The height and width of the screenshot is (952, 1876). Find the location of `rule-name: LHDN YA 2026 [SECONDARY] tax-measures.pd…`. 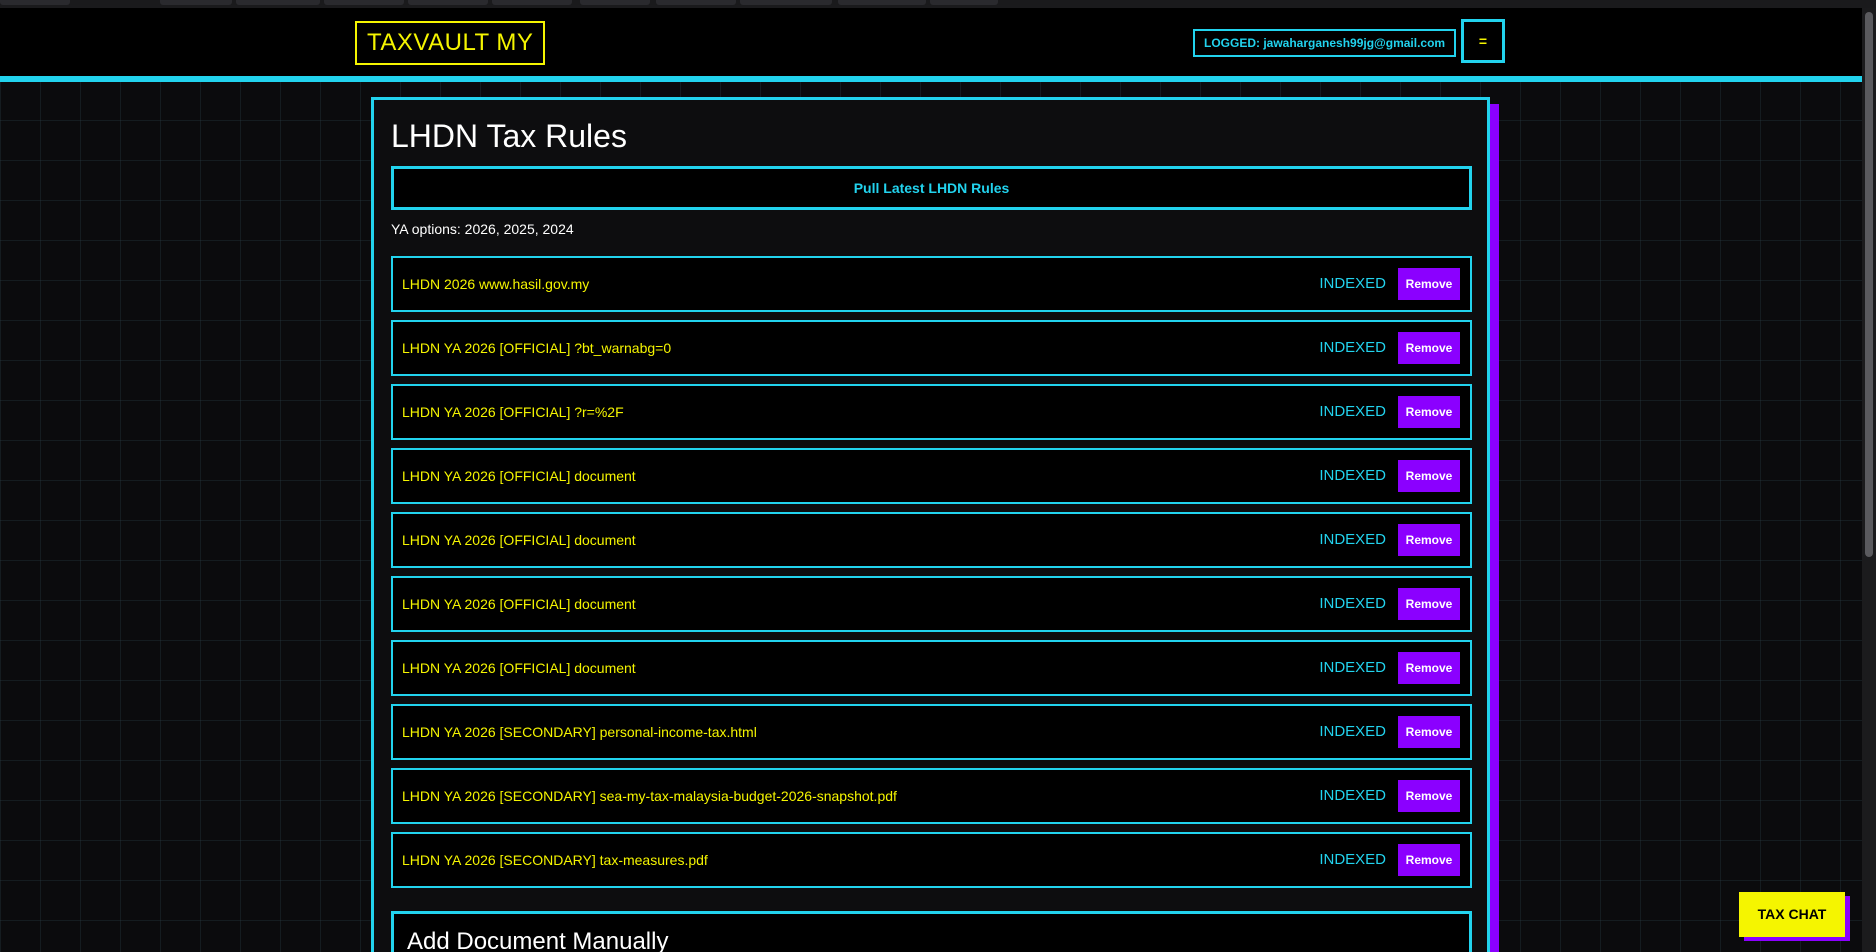

rule-name: LHDN YA 2026 [SECONDARY] tax-measures.pd… is located at coordinates (555, 860).